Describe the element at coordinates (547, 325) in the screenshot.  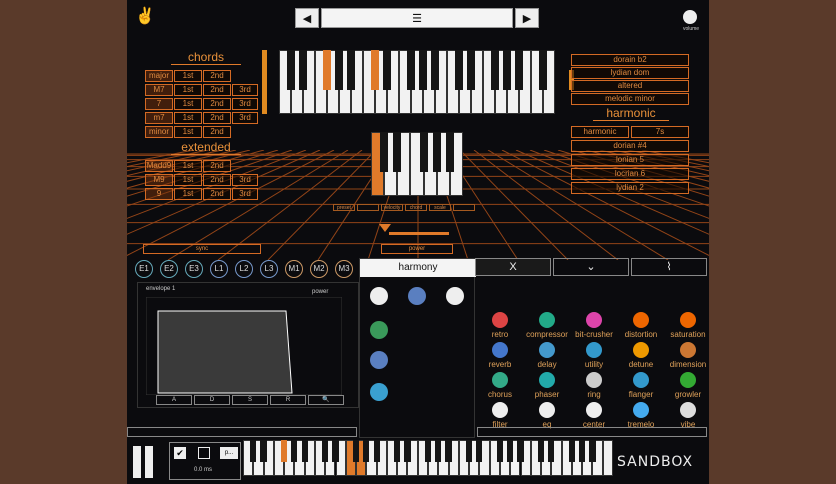
I see `fx-item: compressor` at that location.